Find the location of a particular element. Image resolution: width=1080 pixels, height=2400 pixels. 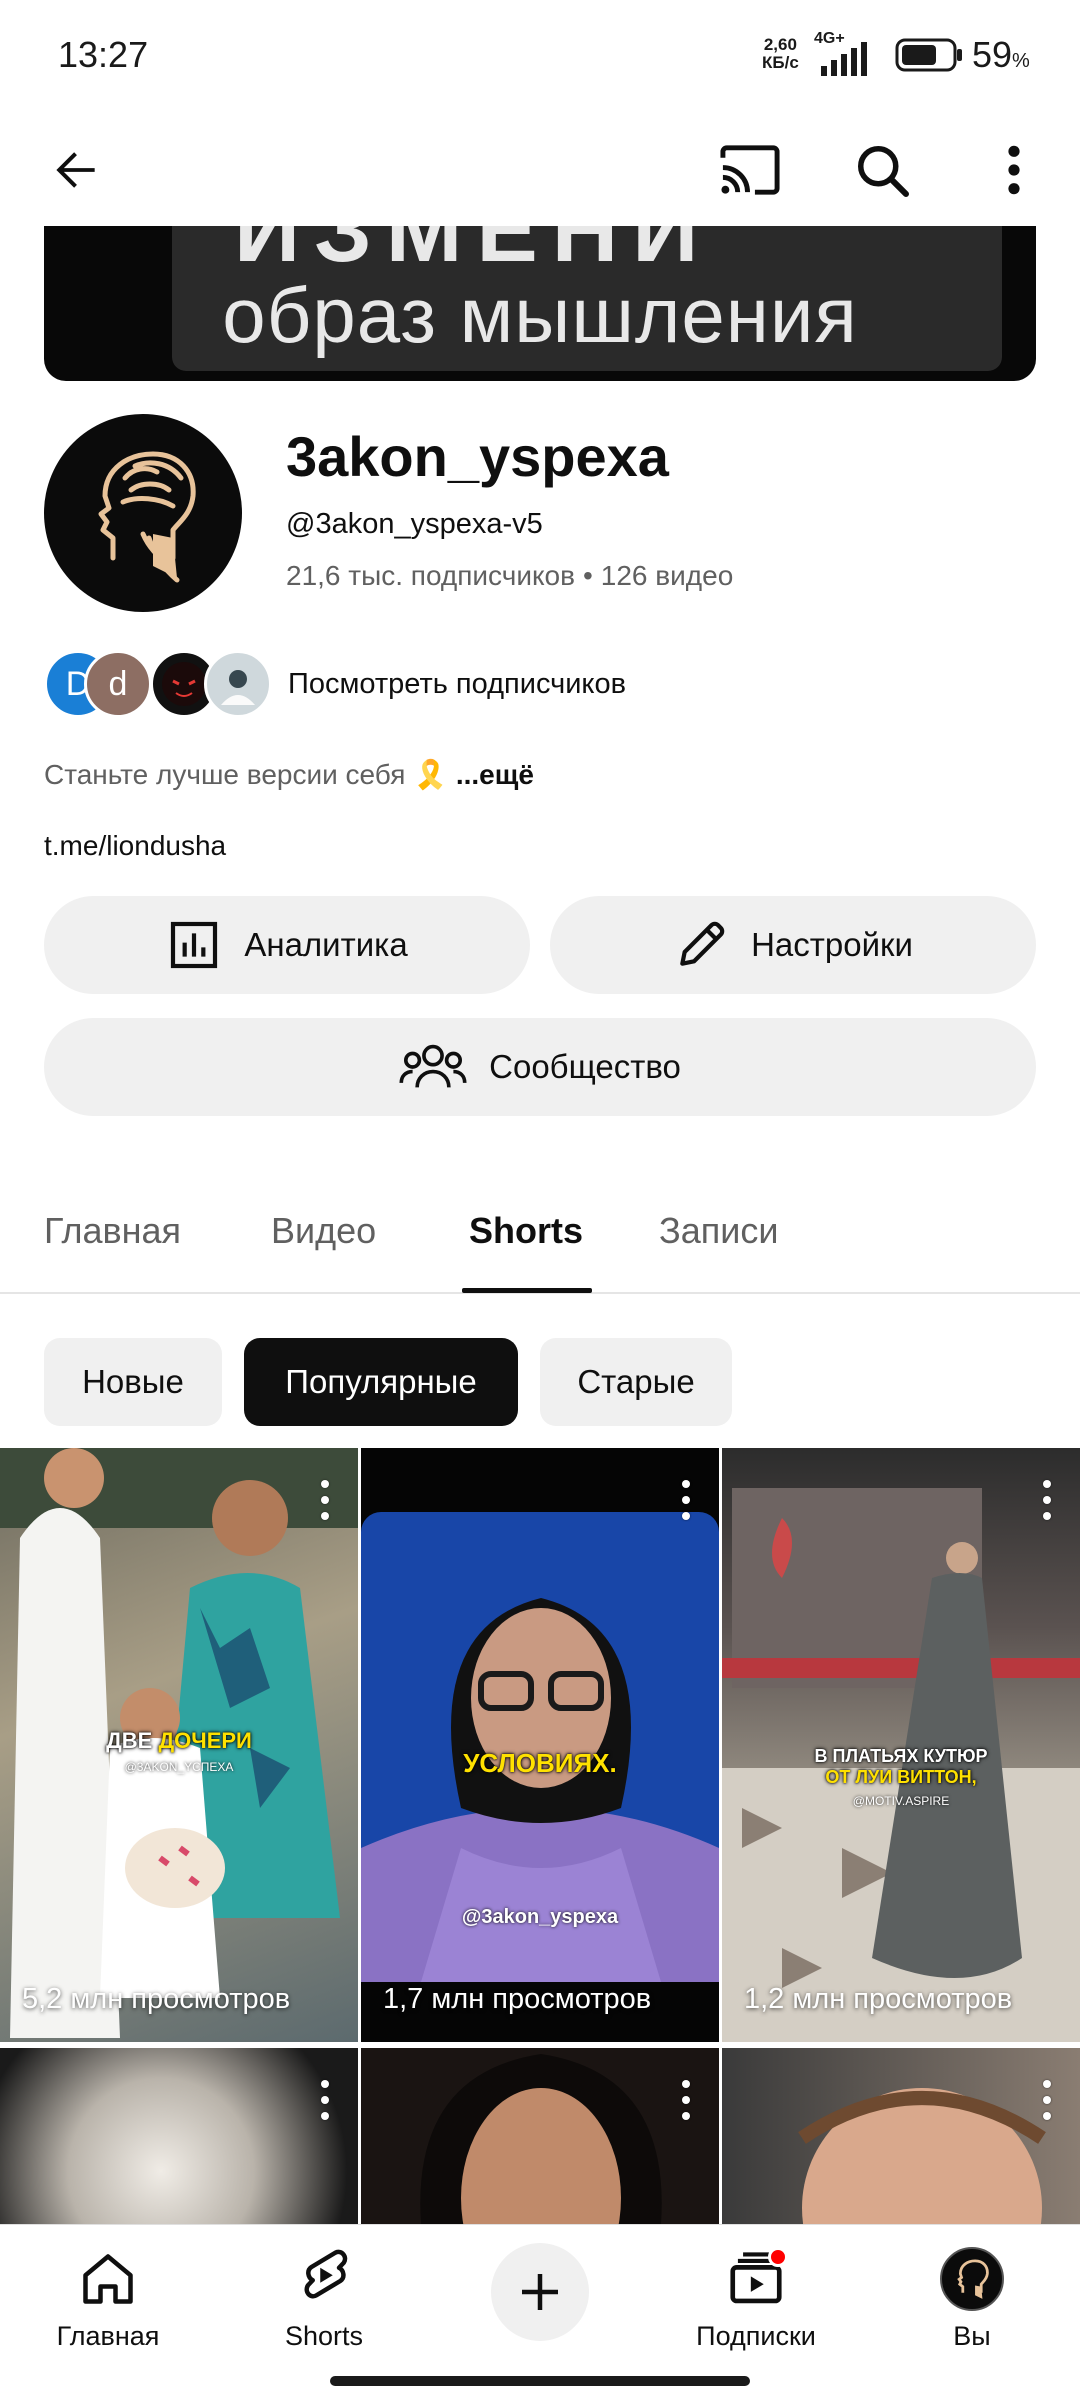

settings-button: Настройки is located at coordinates (793, 945).